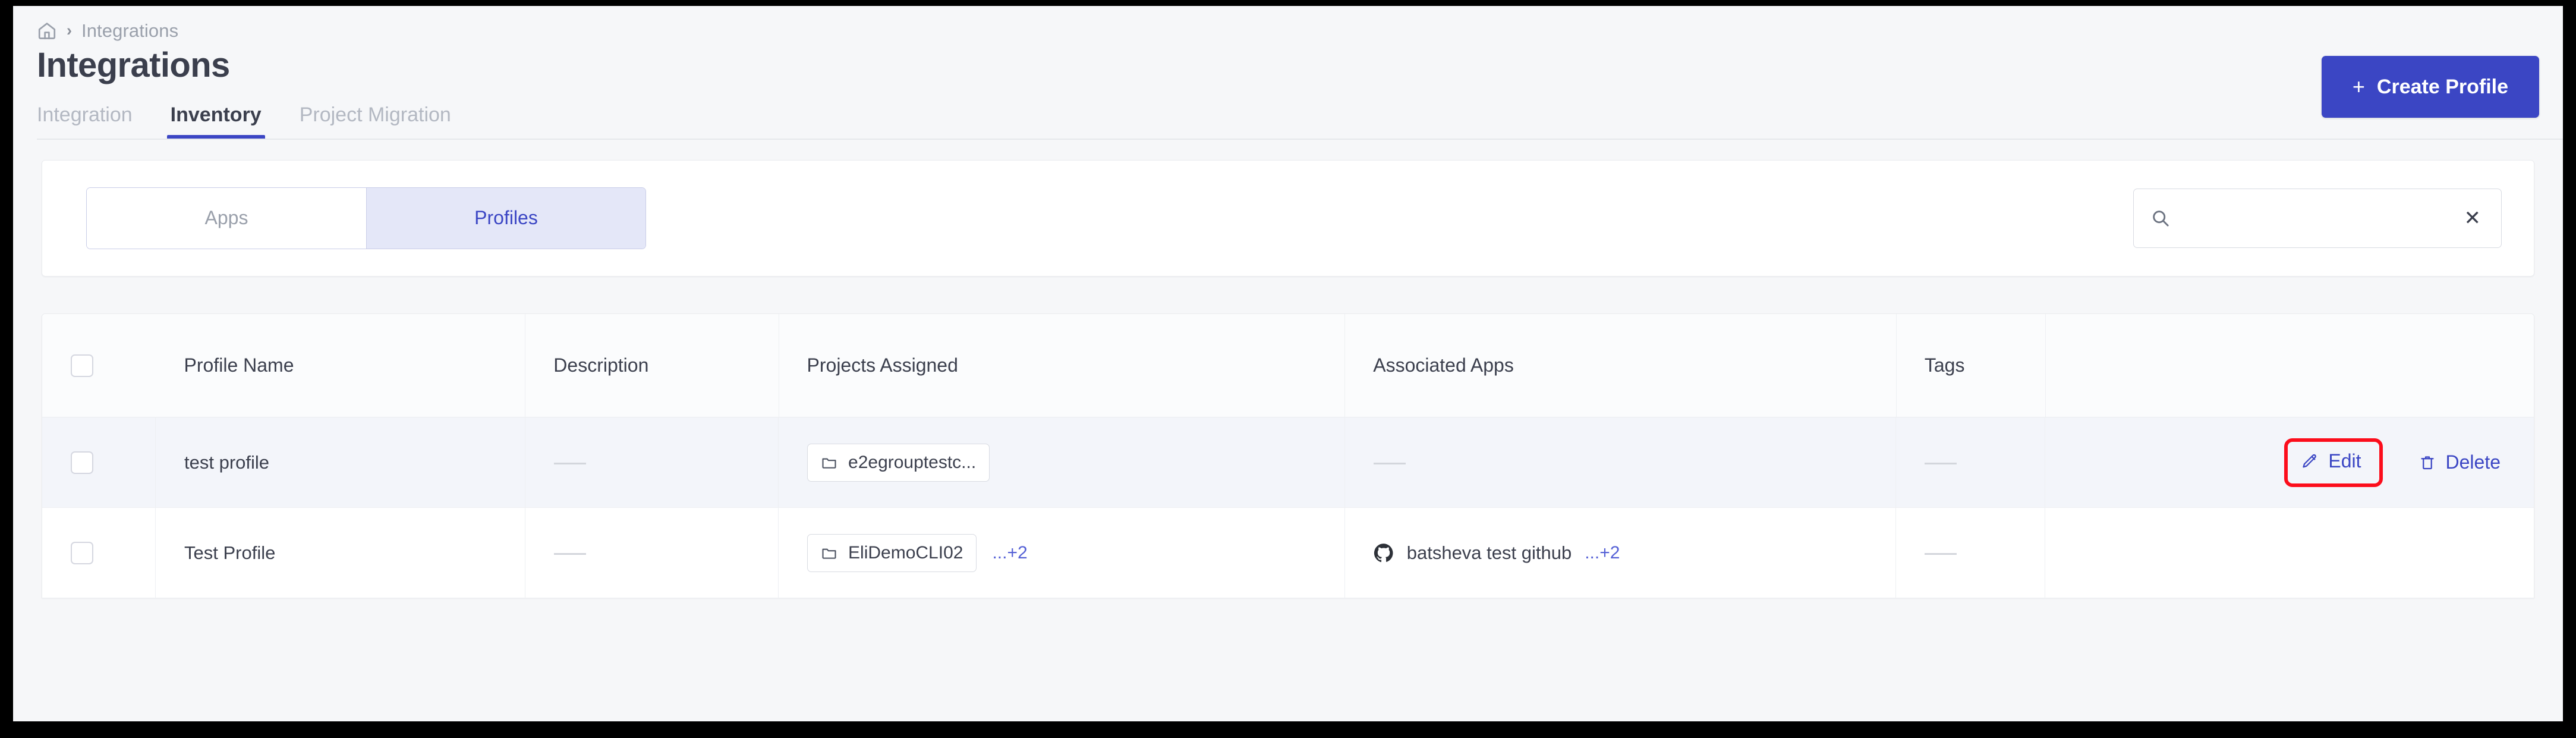 This screenshot has height=738, width=2576. I want to click on th-description-label: Description, so click(601, 365).